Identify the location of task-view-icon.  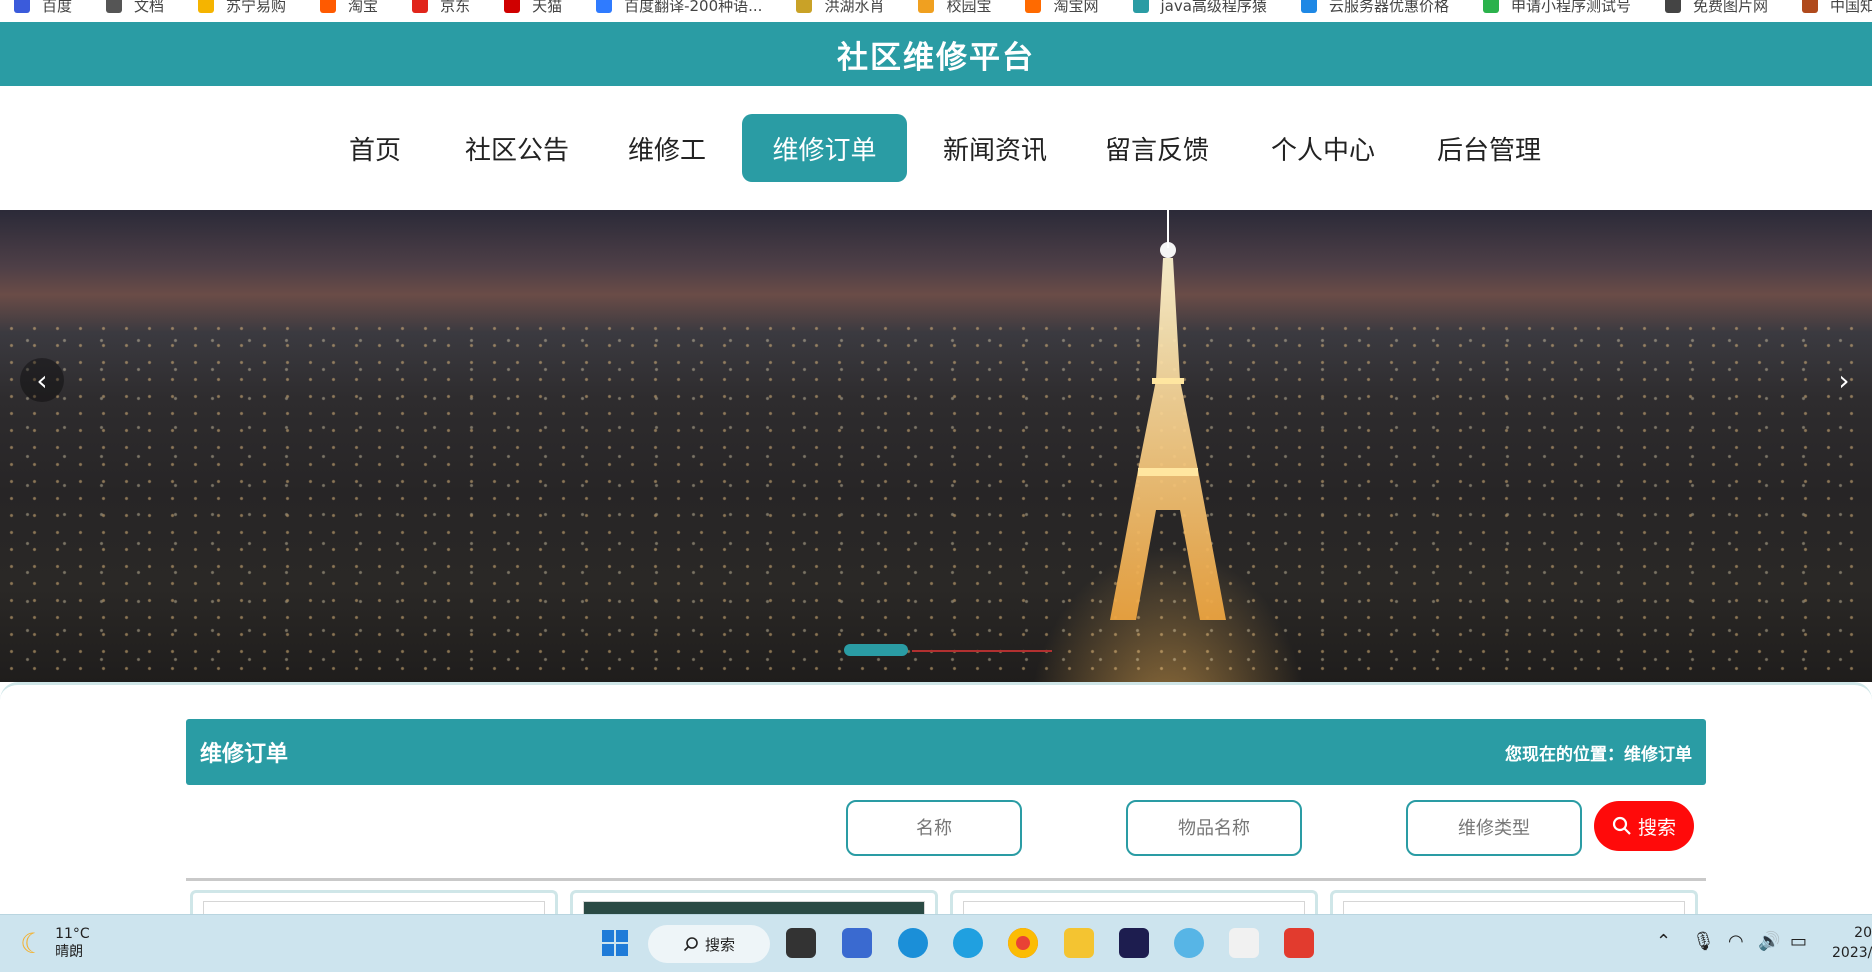
(801, 943).